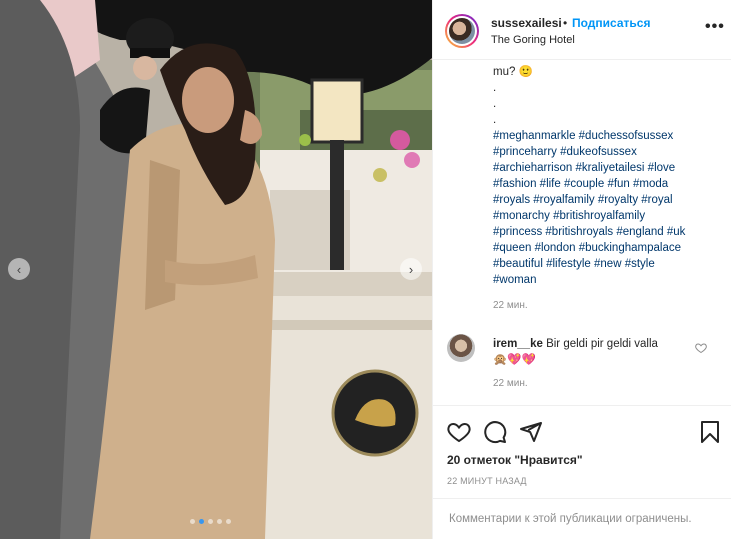  What do you see at coordinates (531, 432) in the screenshot?
I see `share-icon` at bounding box center [531, 432].